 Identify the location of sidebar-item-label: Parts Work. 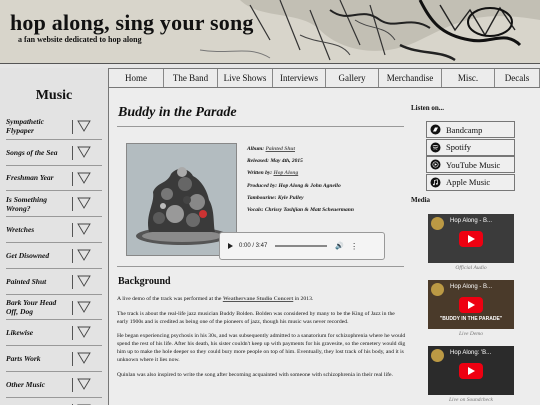
(23, 359).